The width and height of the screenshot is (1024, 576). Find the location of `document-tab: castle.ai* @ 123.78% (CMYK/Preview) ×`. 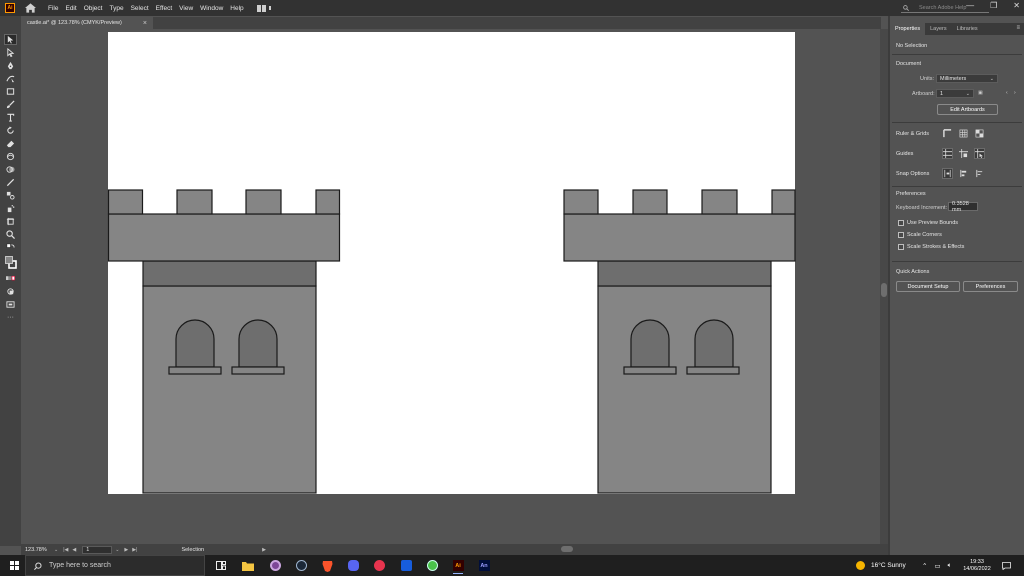

document-tab: castle.ai* @ 123.78% (CMYK/Preview) × is located at coordinates (87, 23).